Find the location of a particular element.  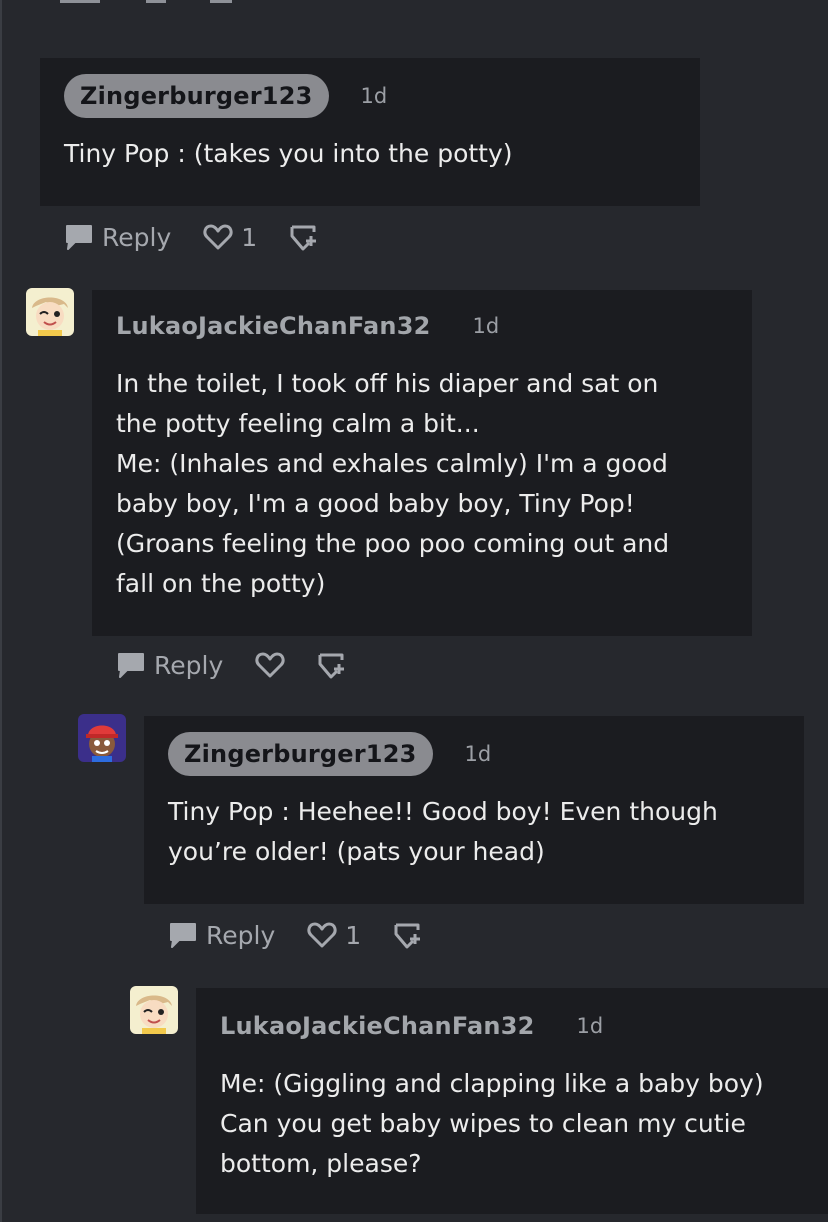

thread-line is located at coordinates (1, 611).